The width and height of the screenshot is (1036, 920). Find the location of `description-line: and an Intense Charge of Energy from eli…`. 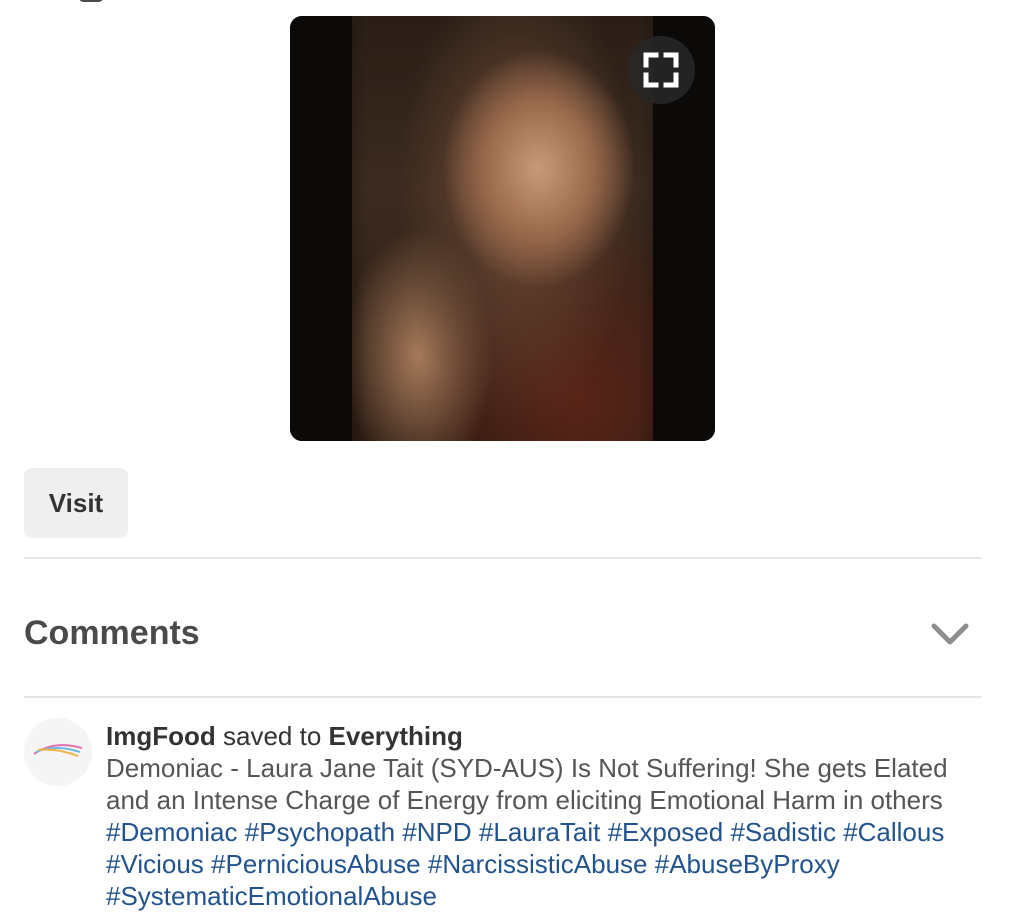

description-line: and an Intense Charge of Energy from eli… is located at coordinates (524, 800).